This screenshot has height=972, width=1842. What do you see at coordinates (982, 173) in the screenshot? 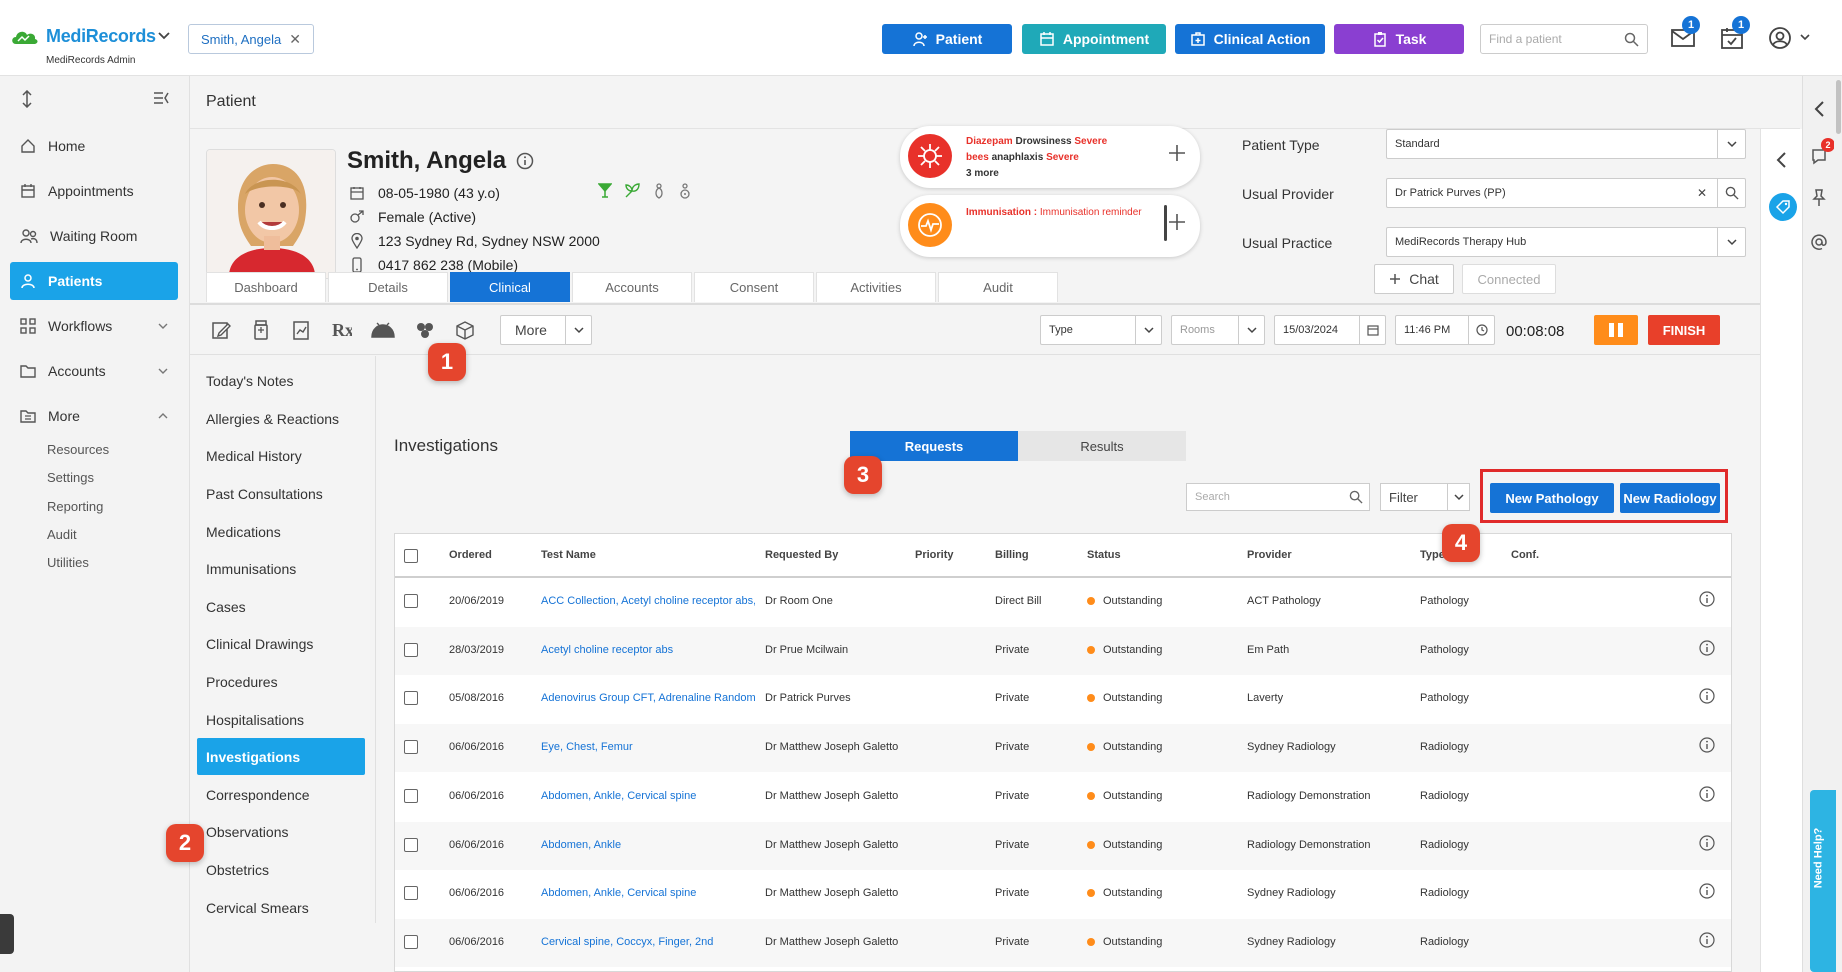
I see `allergy-more-link: 3 more` at bounding box center [982, 173].